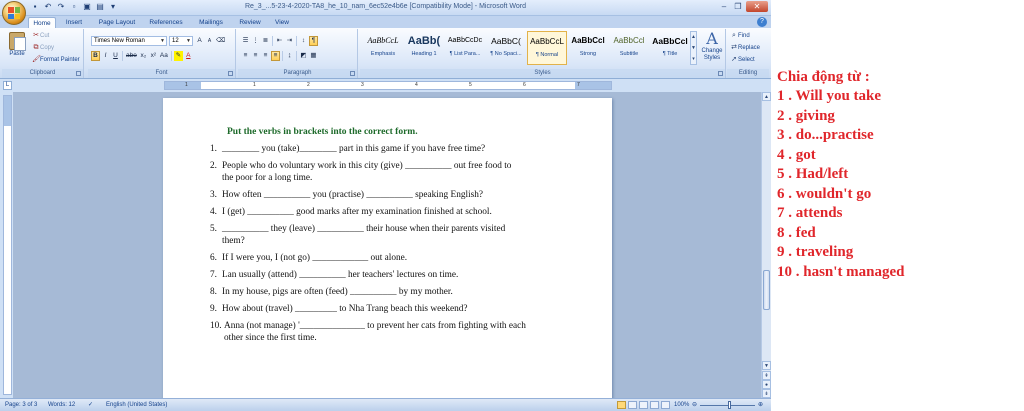  Describe the element at coordinates (712, 38) in the screenshot. I see `change-styles-icon: A` at that location.